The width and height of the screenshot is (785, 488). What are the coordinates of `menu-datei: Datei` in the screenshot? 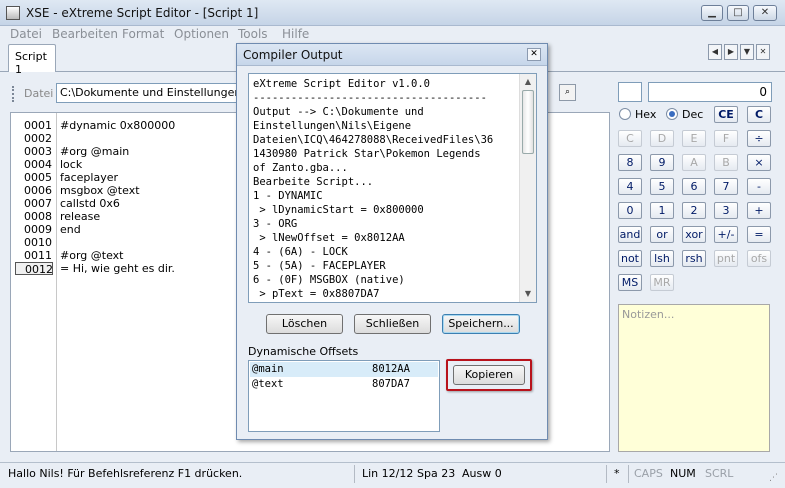 It's located at (26, 34).